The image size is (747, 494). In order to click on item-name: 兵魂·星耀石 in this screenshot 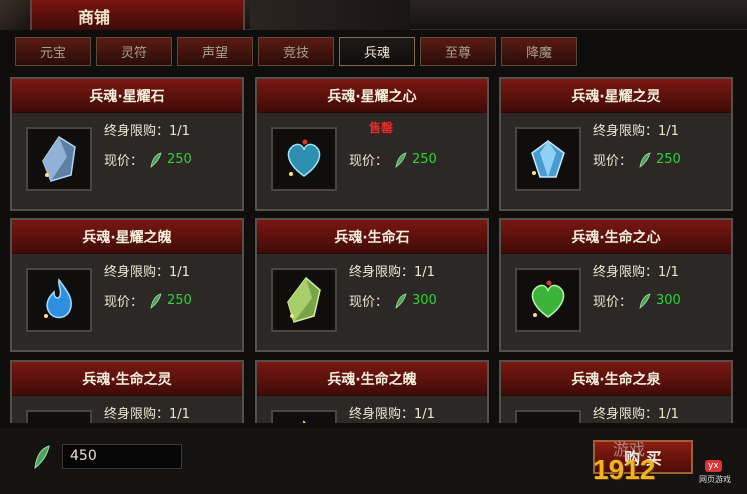, I will do `click(127, 96)`.